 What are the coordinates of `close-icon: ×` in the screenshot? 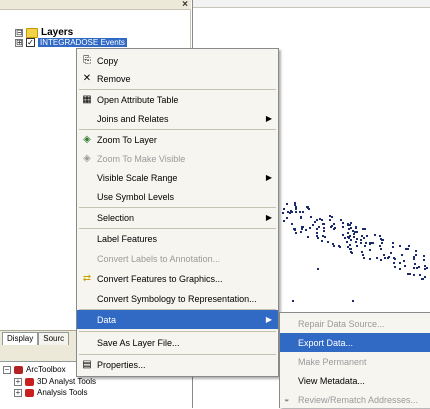 It's located at (185, 5).